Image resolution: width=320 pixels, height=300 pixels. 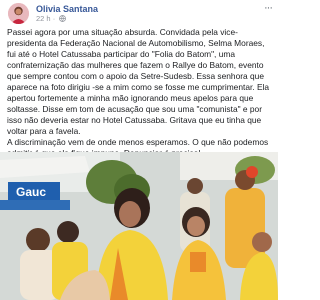 I want to click on post-header: Olivia Santana 22 h · ···, so click(x=139, y=14).